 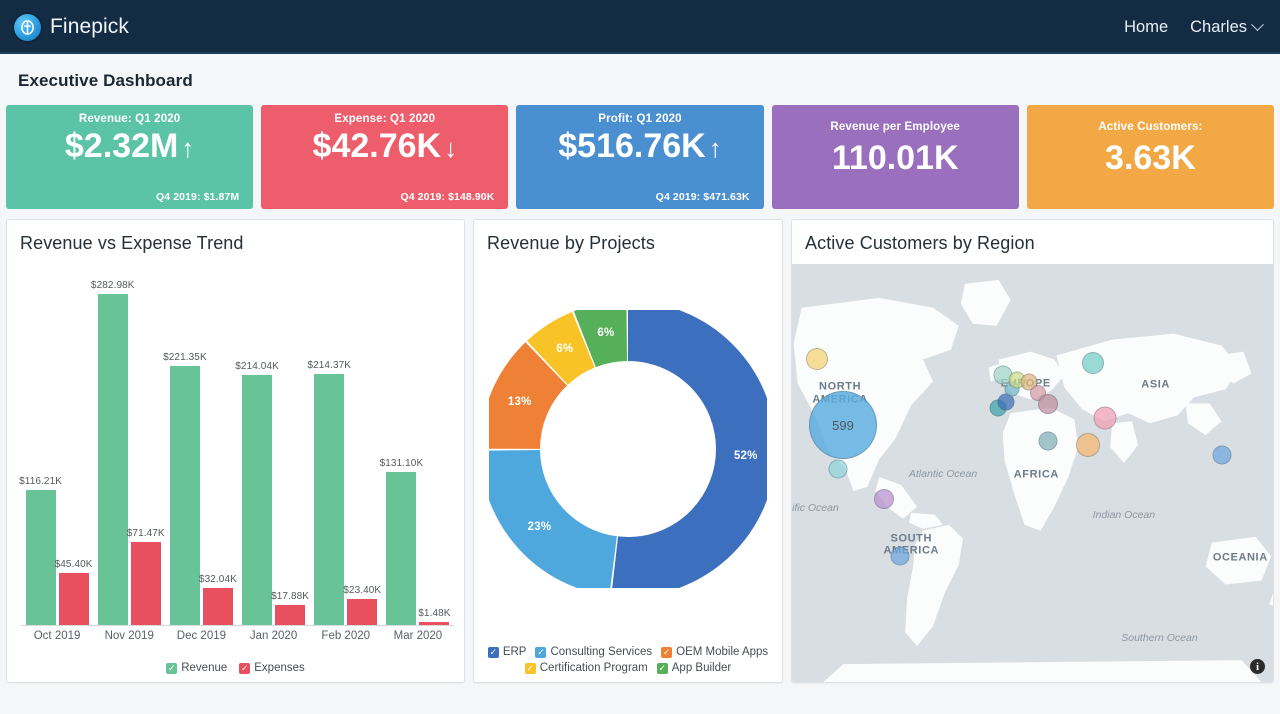 What do you see at coordinates (586, 668) in the screenshot?
I see `legend-item: Certification Program` at bounding box center [586, 668].